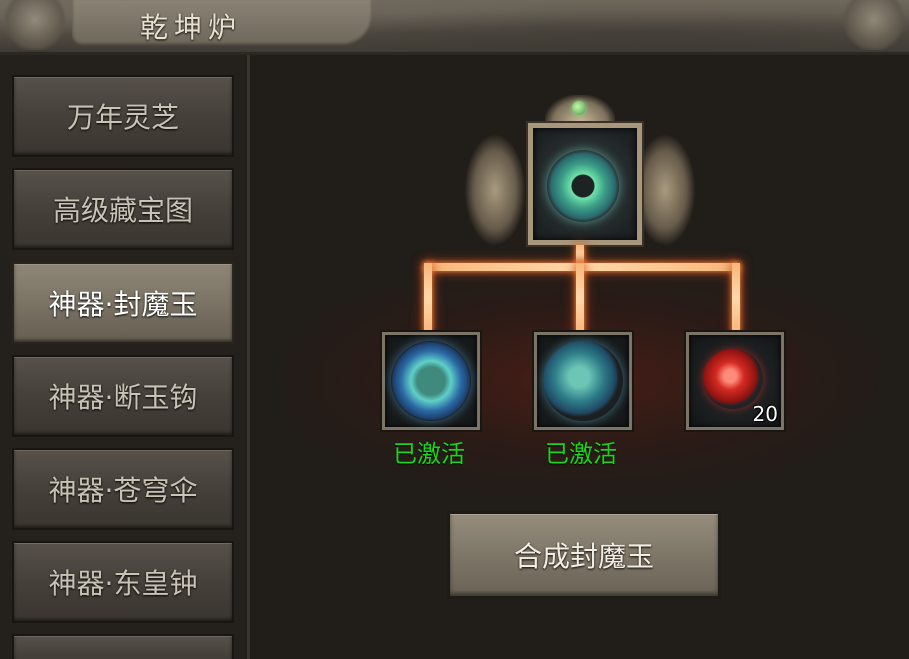  What do you see at coordinates (874, 25) in the screenshot?
I see `corner-ornament-right` at bounding box center [874, 25].